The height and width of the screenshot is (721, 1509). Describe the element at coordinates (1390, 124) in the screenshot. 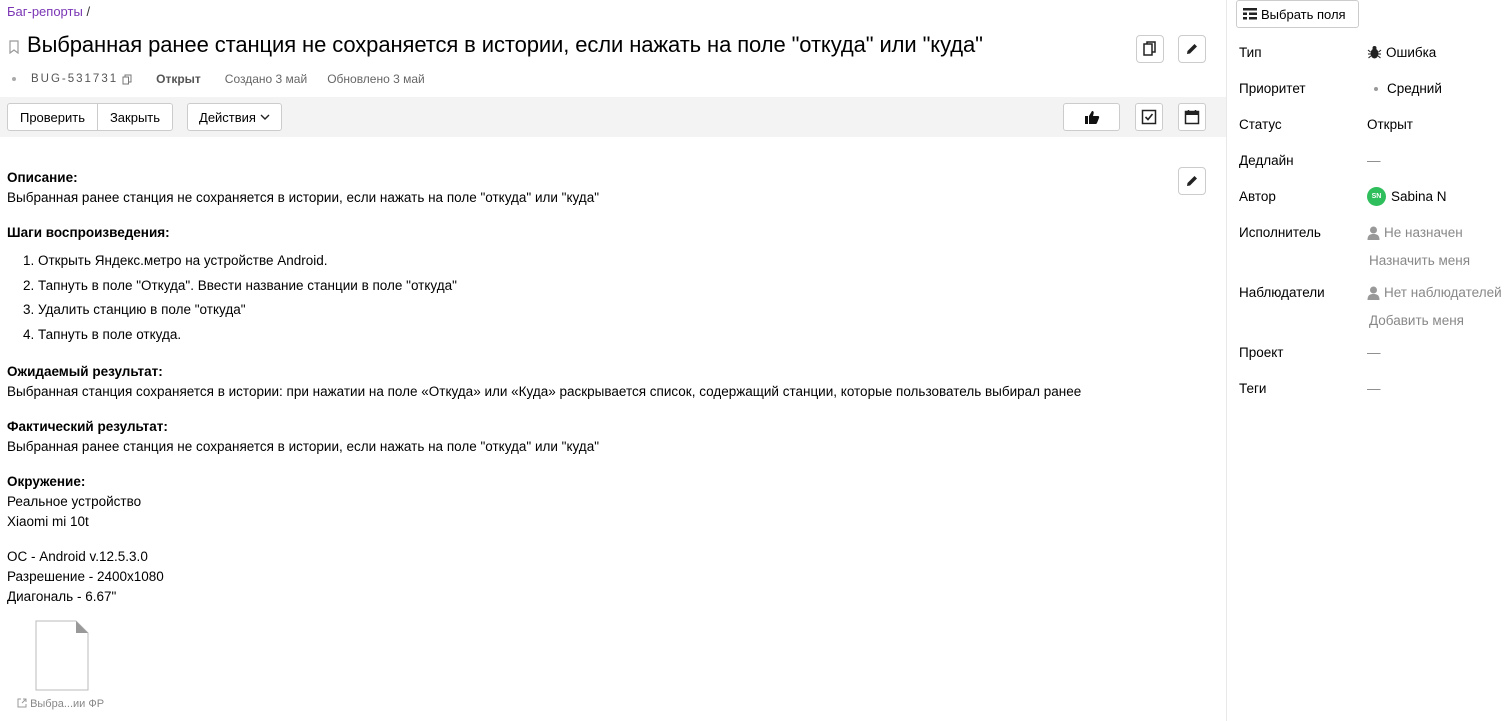

I see `field-status-value: Открыт` at that location.